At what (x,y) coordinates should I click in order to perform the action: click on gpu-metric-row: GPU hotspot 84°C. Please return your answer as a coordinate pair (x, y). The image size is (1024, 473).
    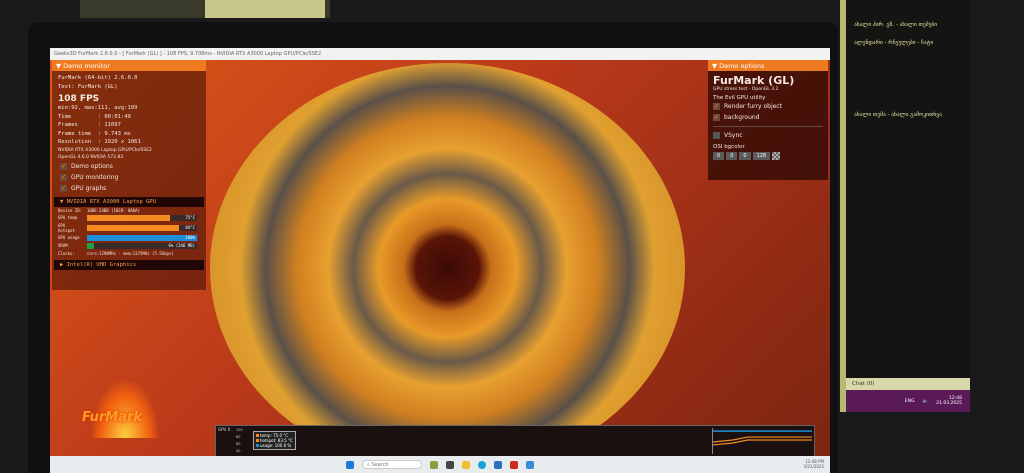
    Looking at the image, I should click on (129, 228).